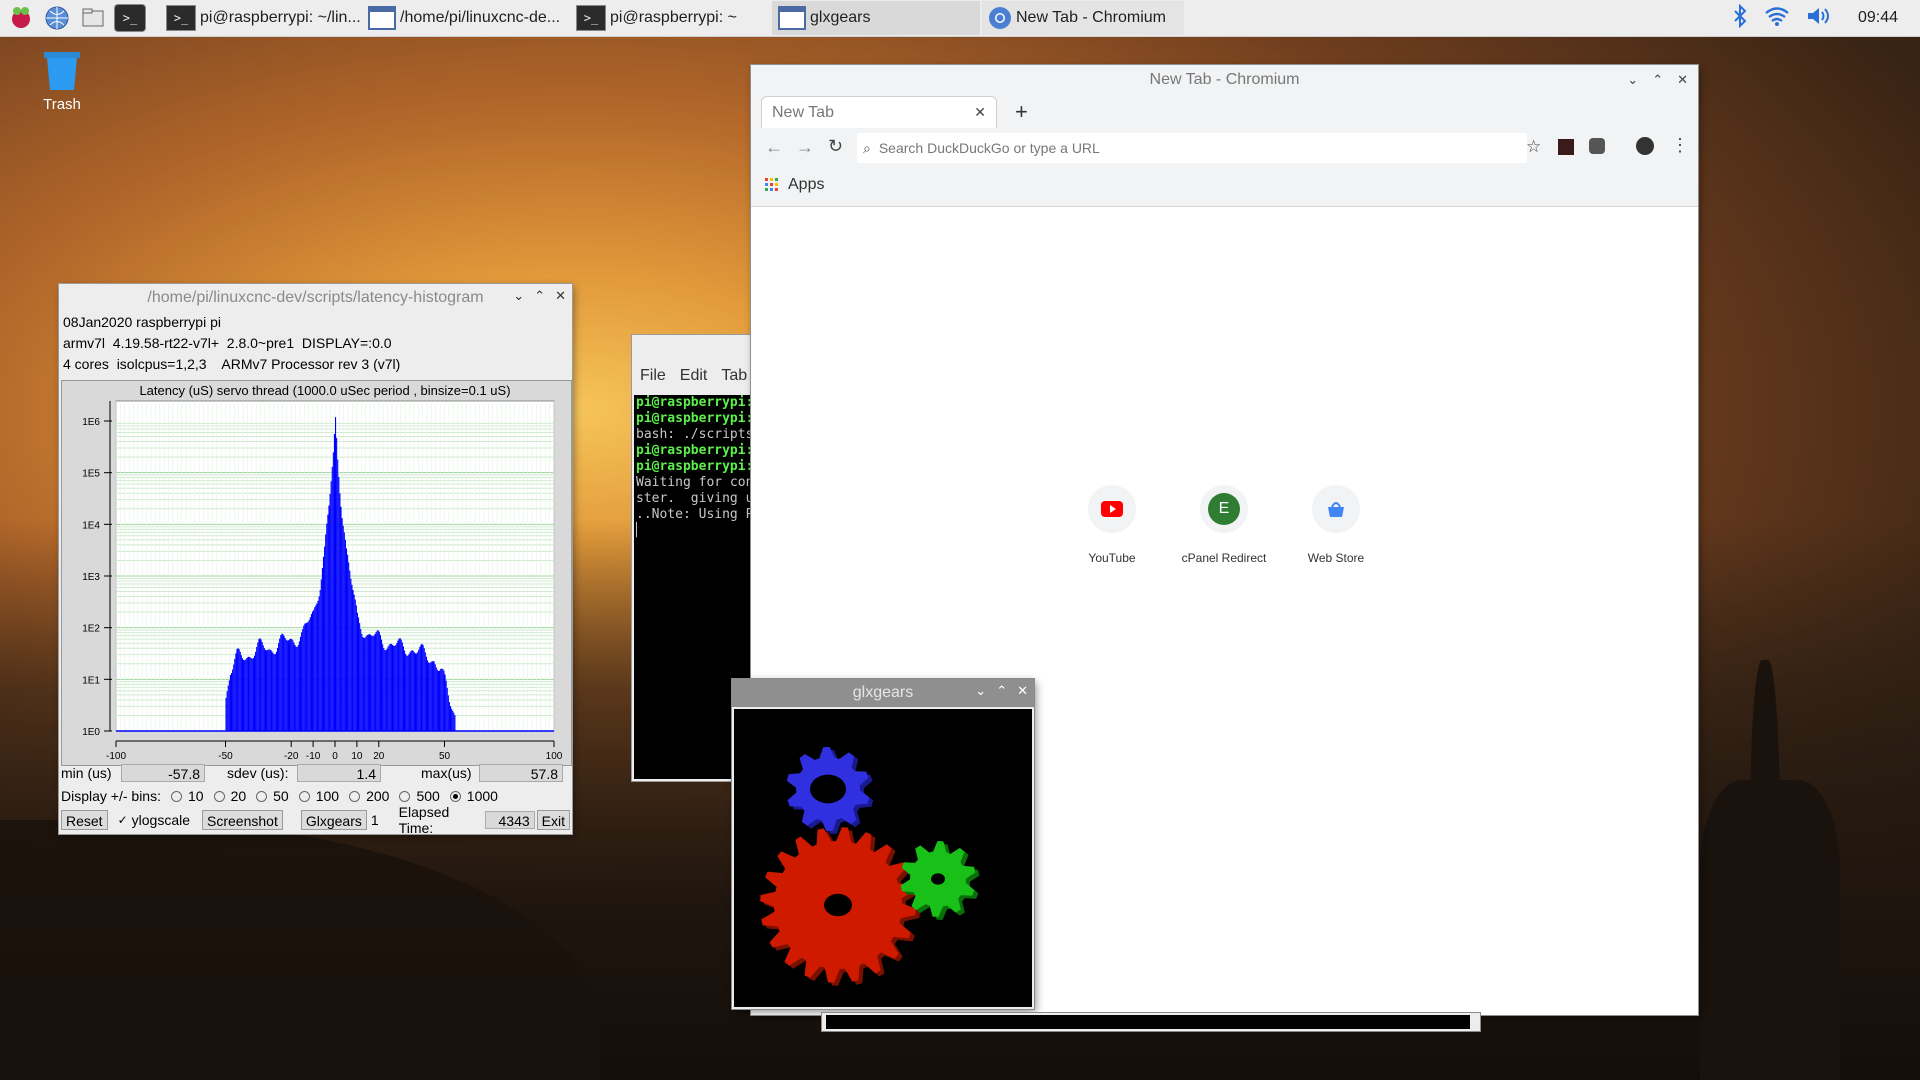  What do you see at coordinates (1878, 18) in the screenshot?
I see `clock: 09:44` at bounding box center [1878, 18].